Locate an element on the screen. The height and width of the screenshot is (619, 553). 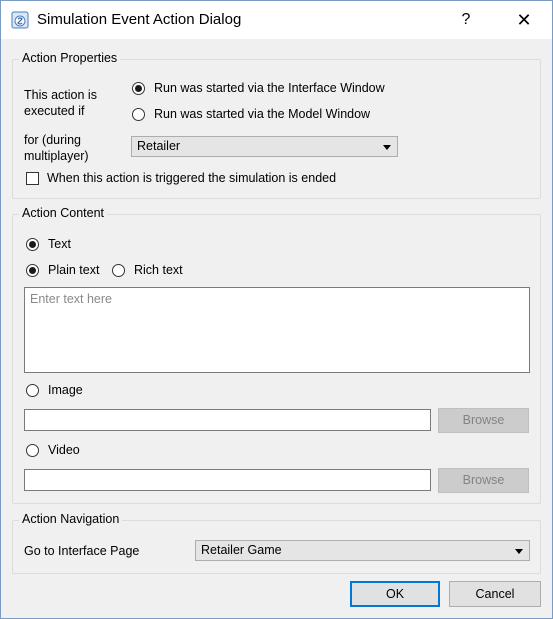
close-button: ✕ is located at coordinates (524, 20).